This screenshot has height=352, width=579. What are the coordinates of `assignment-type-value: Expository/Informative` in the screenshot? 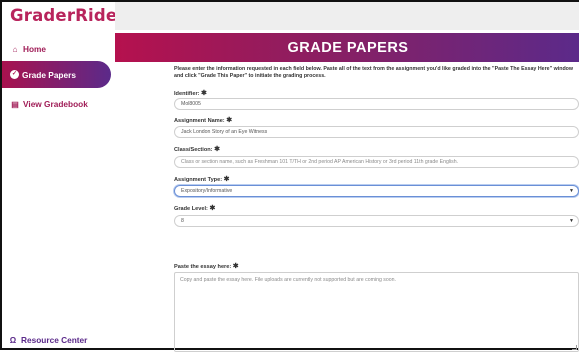 It's located at (207, 191).